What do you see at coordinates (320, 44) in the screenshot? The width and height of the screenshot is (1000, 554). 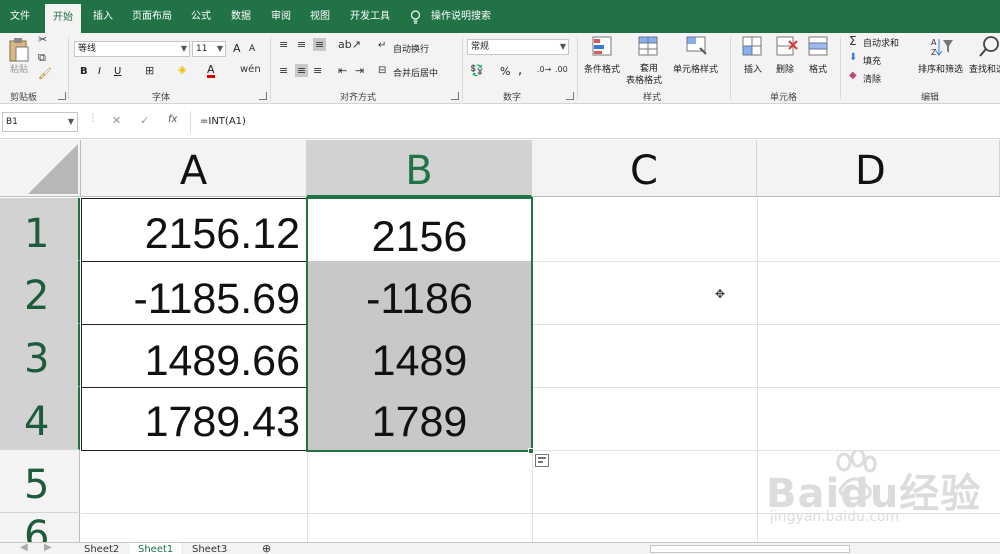 I see `align-bottom-icon: ≡` at bounding box center [320, 44].